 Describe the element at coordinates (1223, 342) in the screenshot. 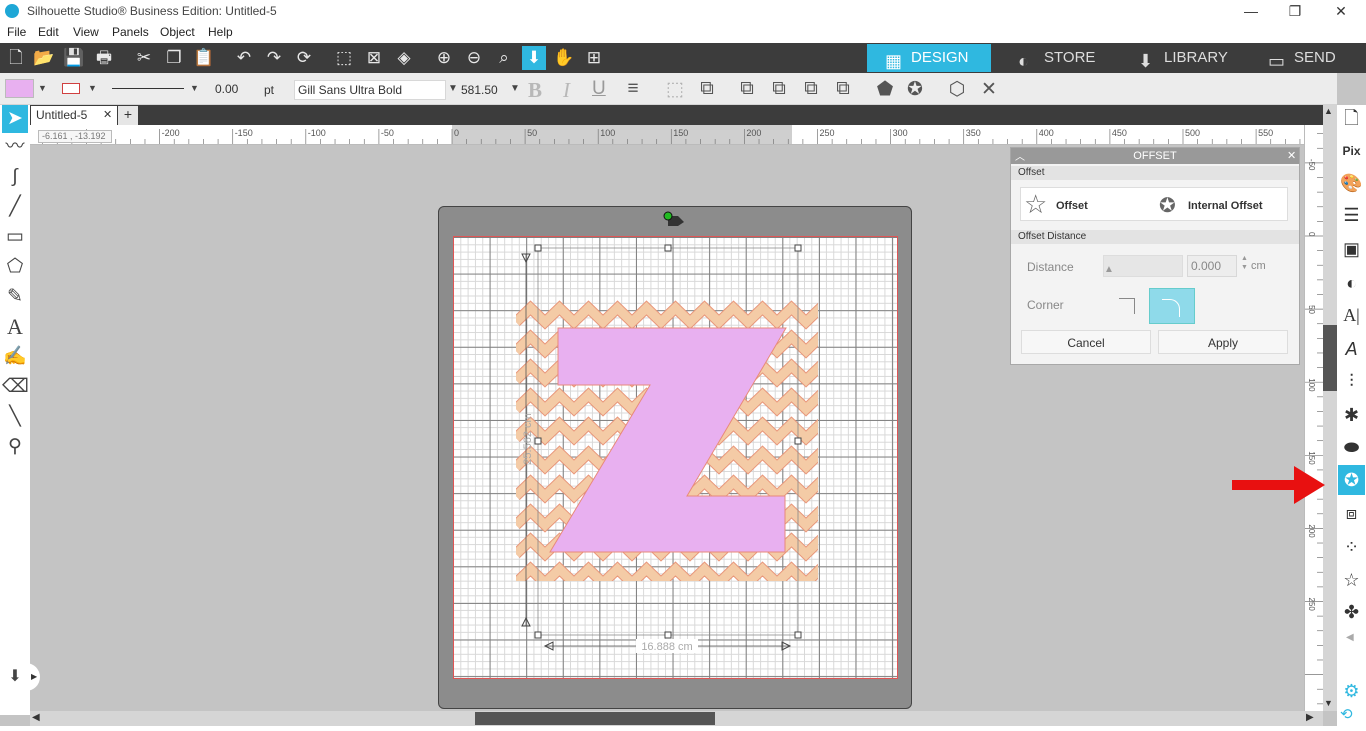

I see `apply-button: Apply` at that location.